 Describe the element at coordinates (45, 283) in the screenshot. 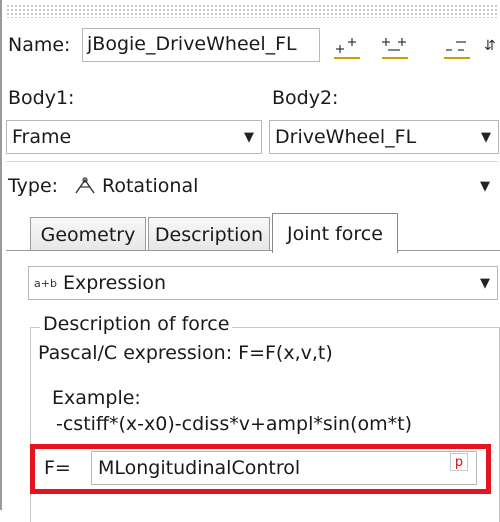

I see `expression-icon: a+b` at that location.